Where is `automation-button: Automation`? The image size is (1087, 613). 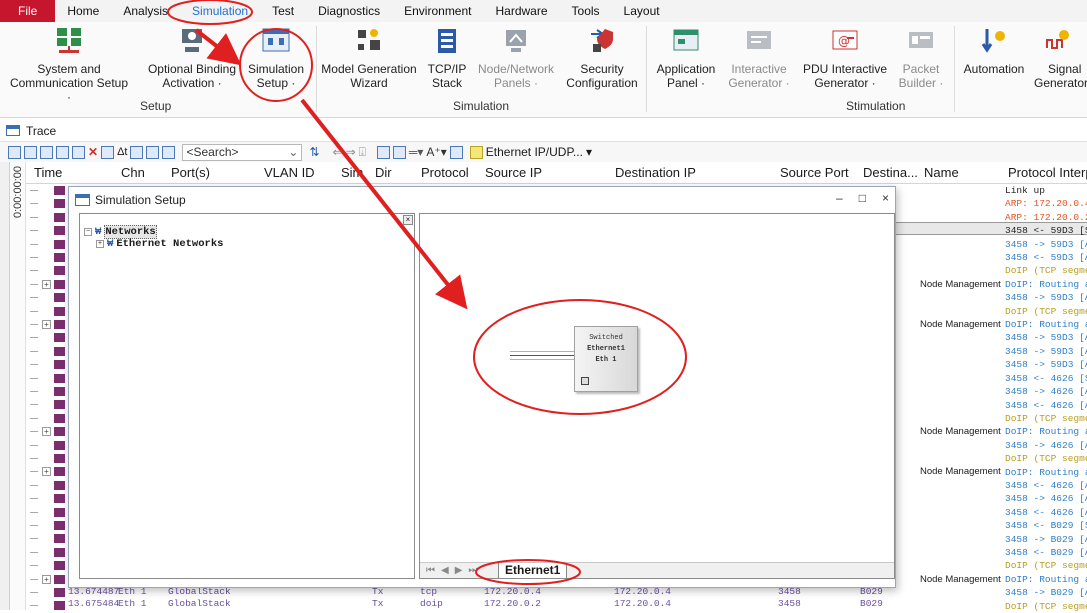
automation-button: Automation is located at coordinates (994, 51).